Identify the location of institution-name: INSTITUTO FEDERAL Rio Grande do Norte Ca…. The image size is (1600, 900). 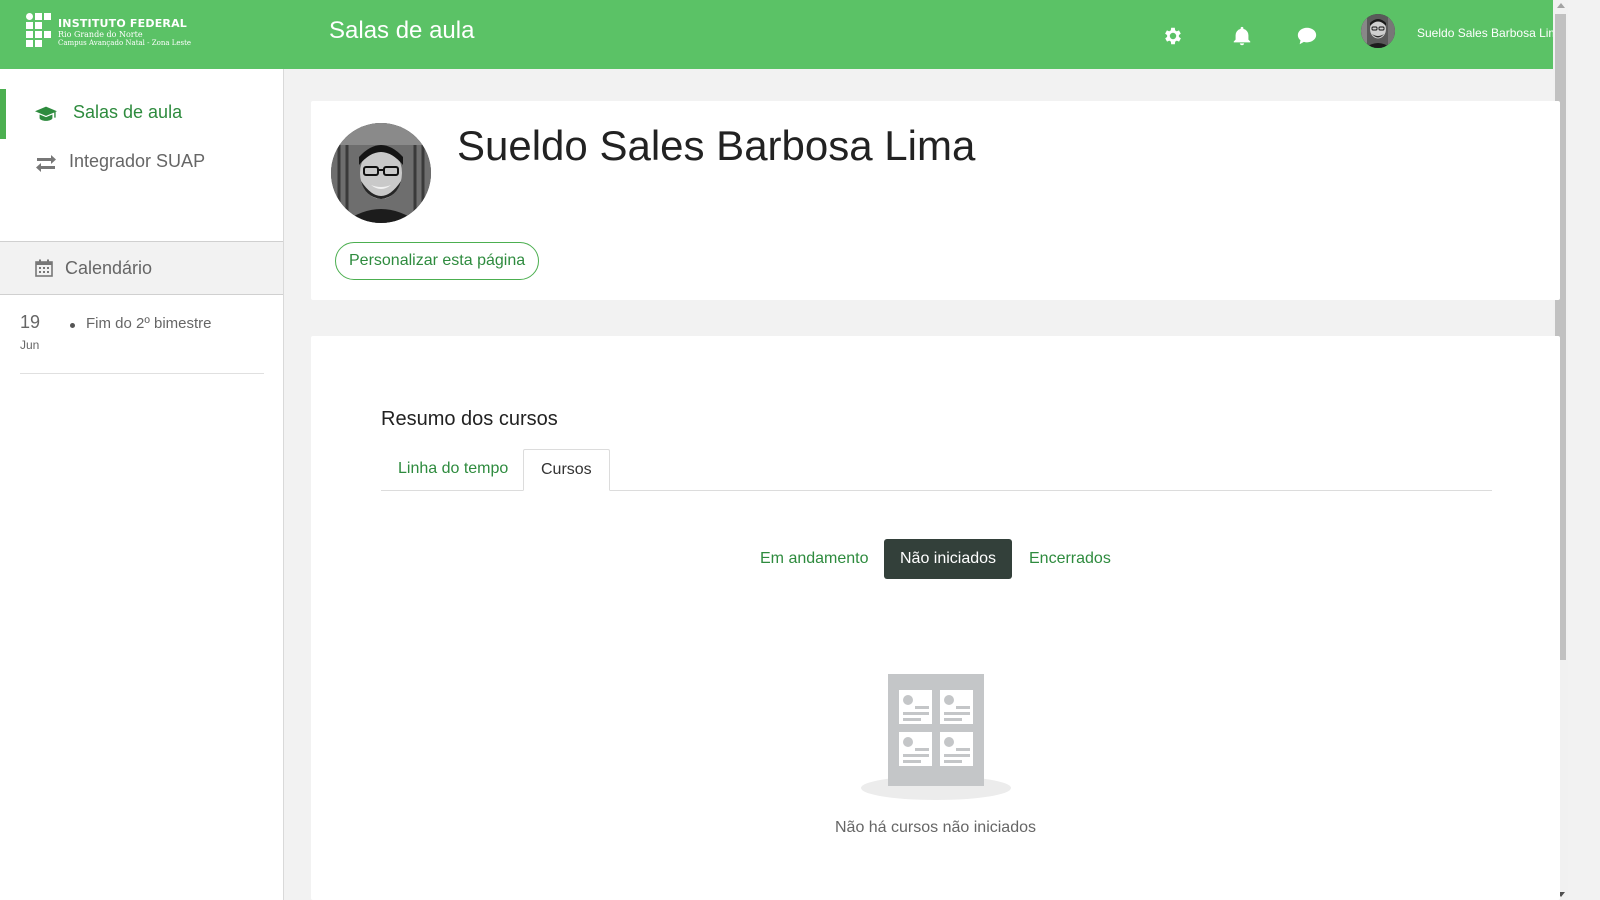
(124, 33).